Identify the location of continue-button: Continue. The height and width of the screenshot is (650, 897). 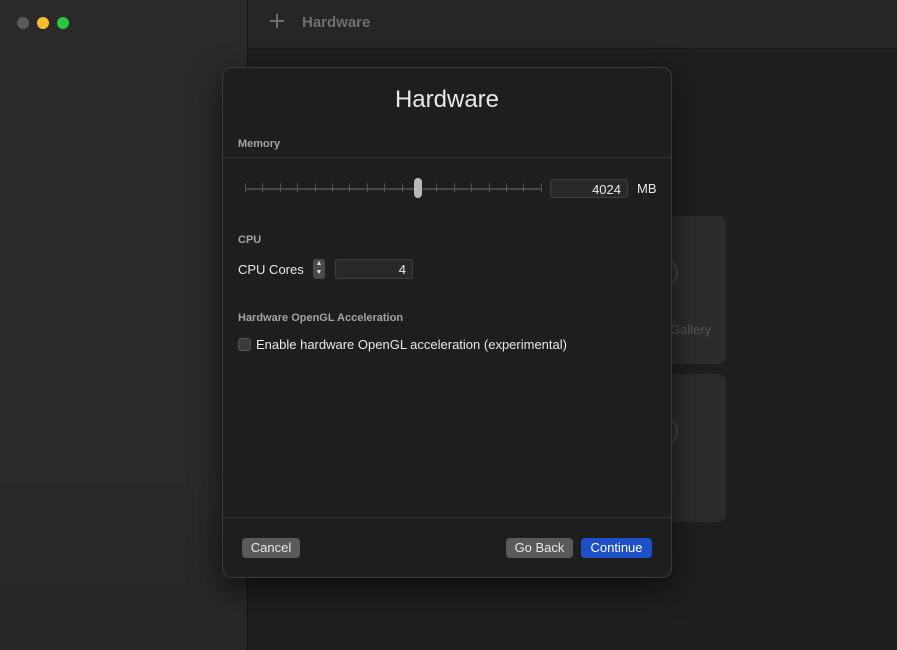
(616, 548).